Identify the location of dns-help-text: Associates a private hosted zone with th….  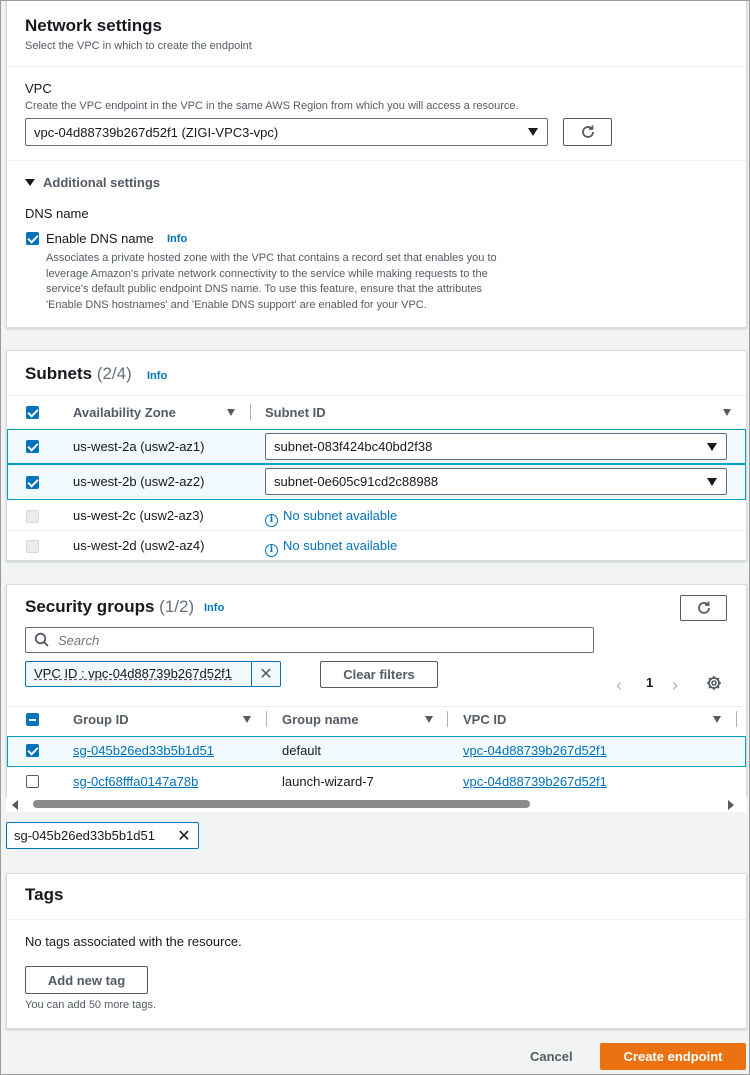
(271, 282).